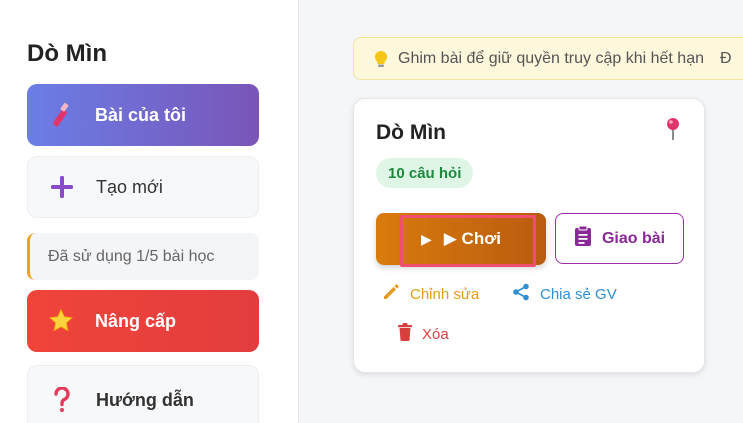 This screenshot has width=743, height=423. Describe the element at coordinates (129, 186) in the screenshot. I see `create-new-label: Tạo mới` at that location.